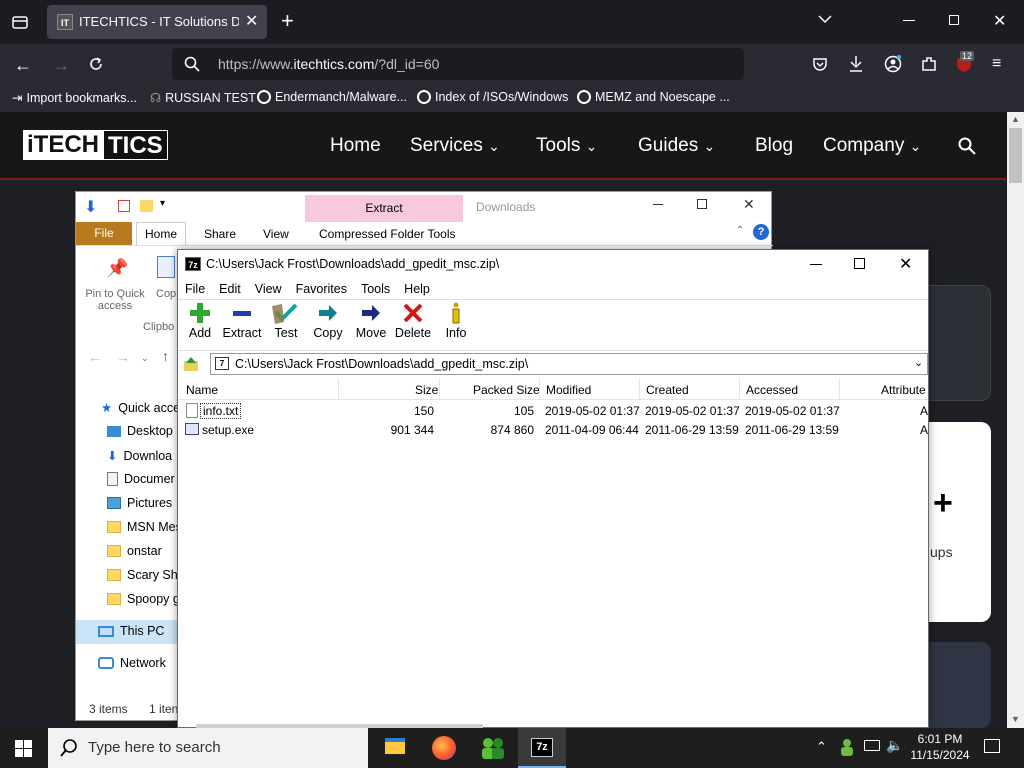 This screenshot has width=1024, height=768. Describe the element at coordinates (566, 146) in the screenshot. I see `nav-tools: Tools ⌄` at that location.